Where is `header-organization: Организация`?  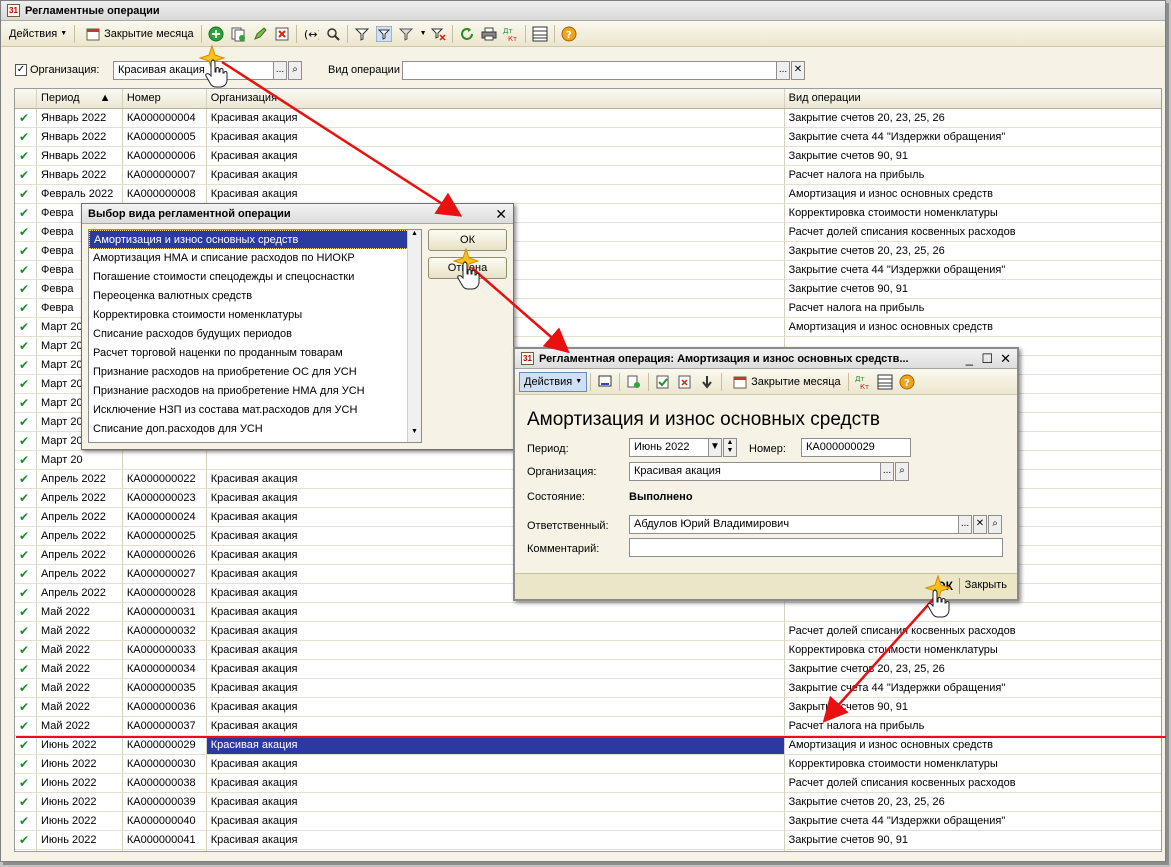 header-organization: Организация is located at coordinates (496, 98).